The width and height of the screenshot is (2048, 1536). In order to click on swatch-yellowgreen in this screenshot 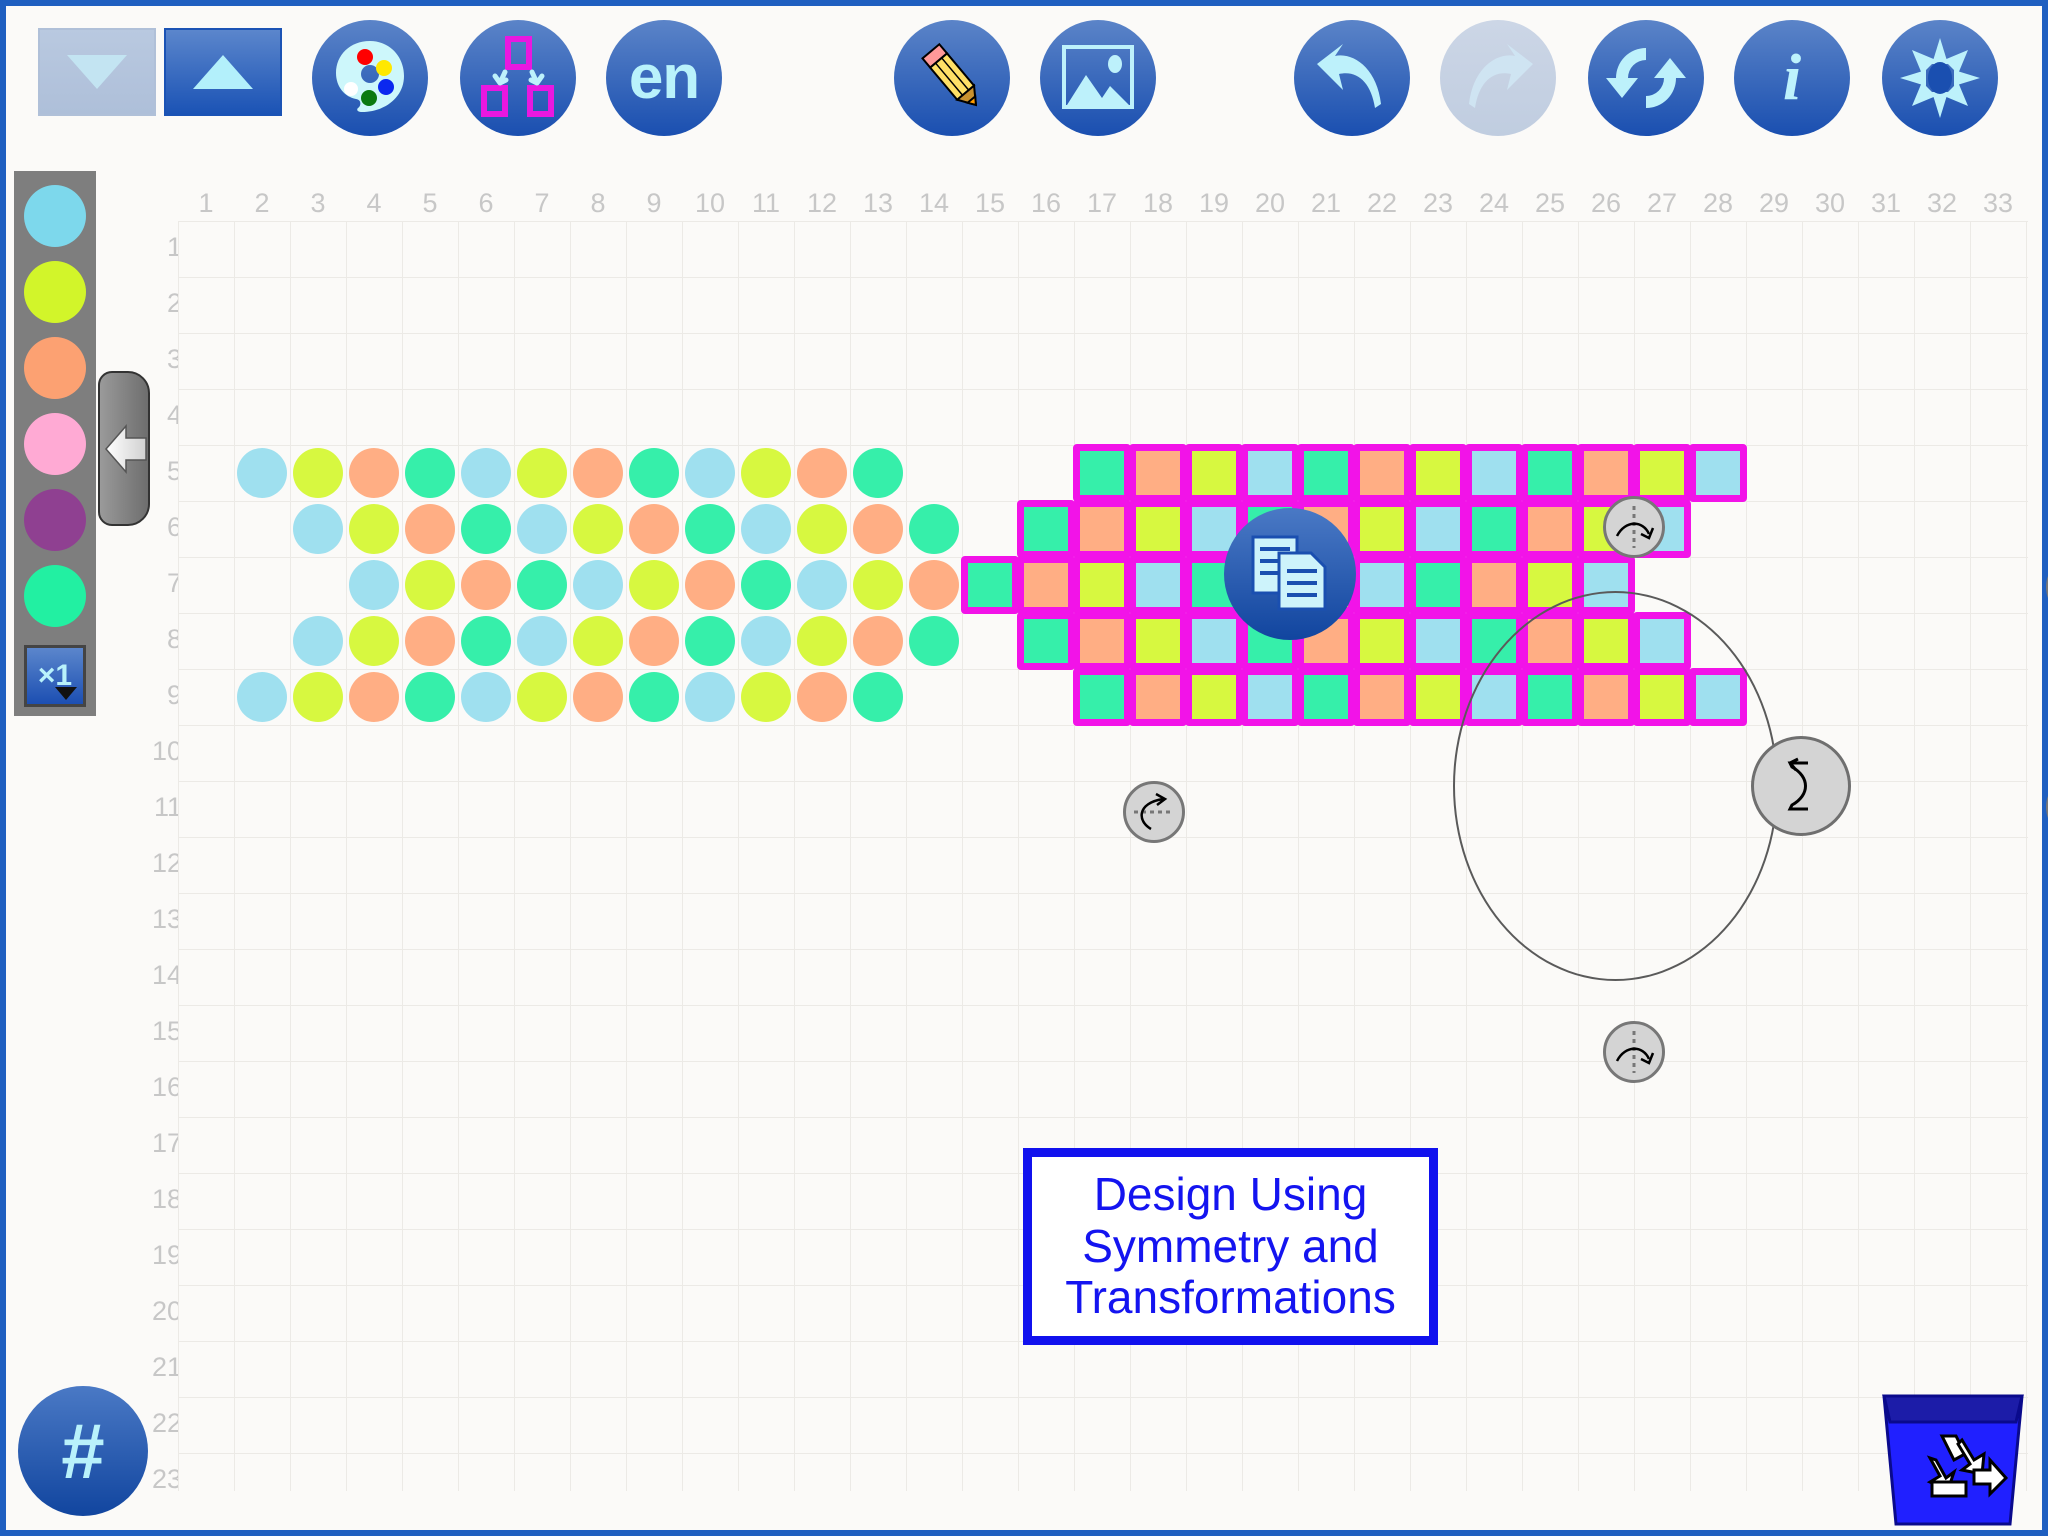, I will do `click(55, 292)`.